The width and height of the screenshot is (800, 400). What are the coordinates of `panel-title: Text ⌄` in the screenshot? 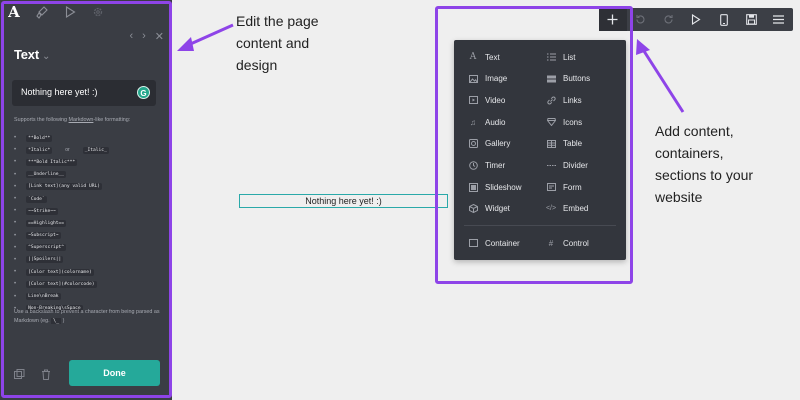 It's located at (32, 54).